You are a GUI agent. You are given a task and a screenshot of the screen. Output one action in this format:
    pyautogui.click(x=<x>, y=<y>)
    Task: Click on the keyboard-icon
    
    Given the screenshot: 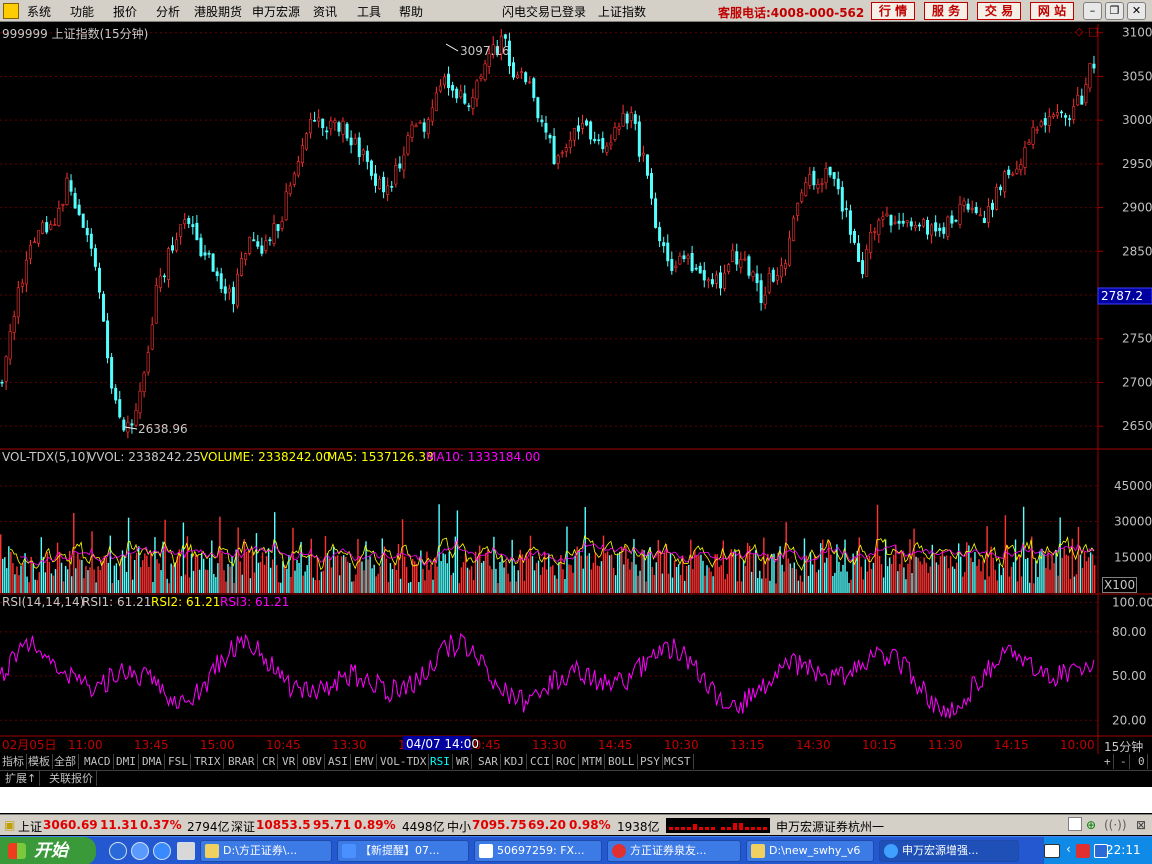 What is the action you would take?
    pyautogui.click(x=1052, y=851)
    